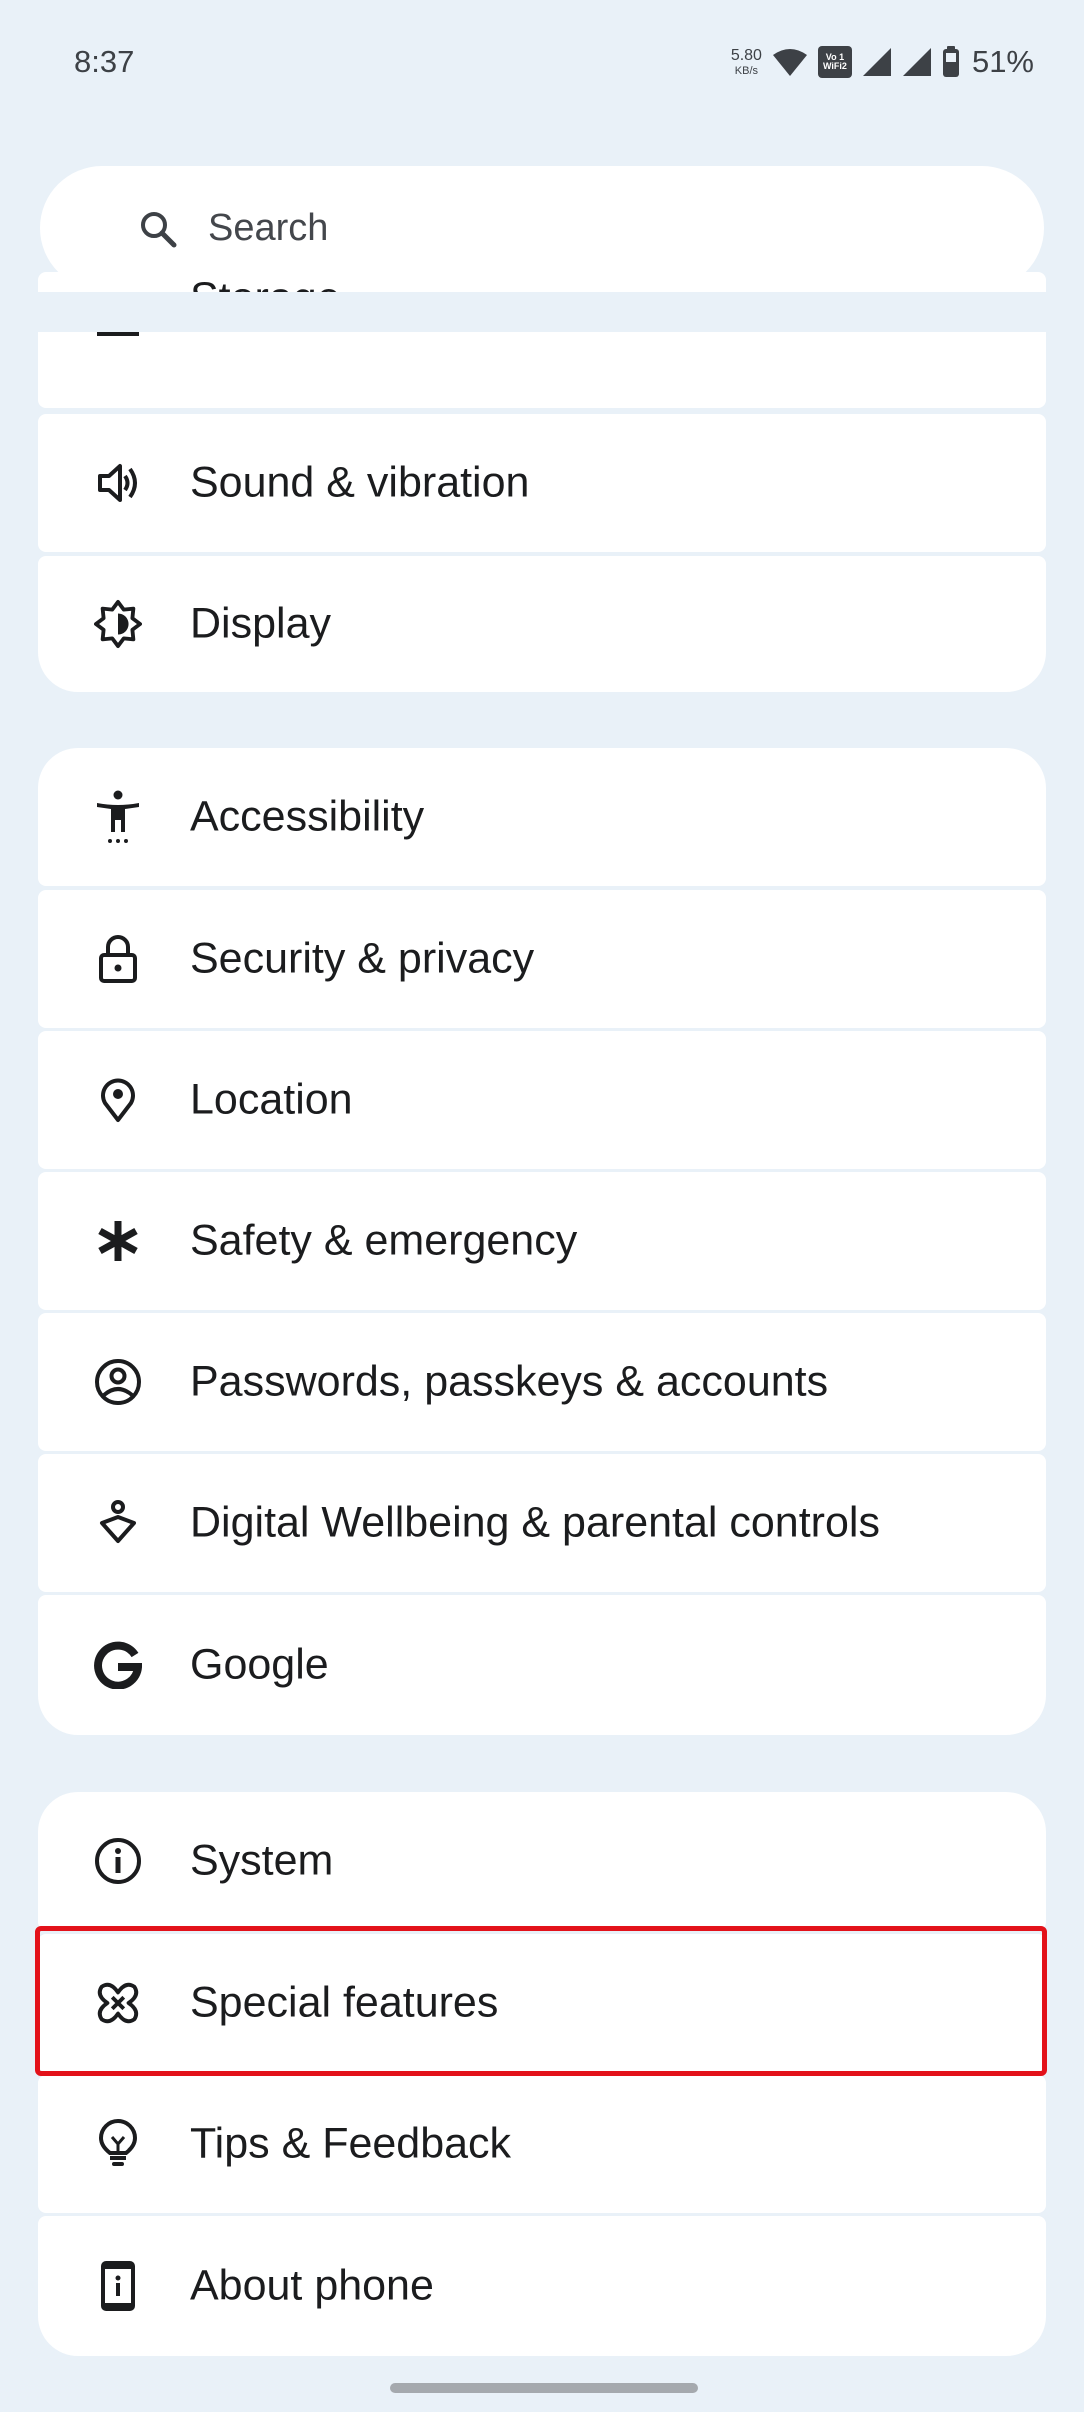  I want to click on google-icon, so click(118, 1665).